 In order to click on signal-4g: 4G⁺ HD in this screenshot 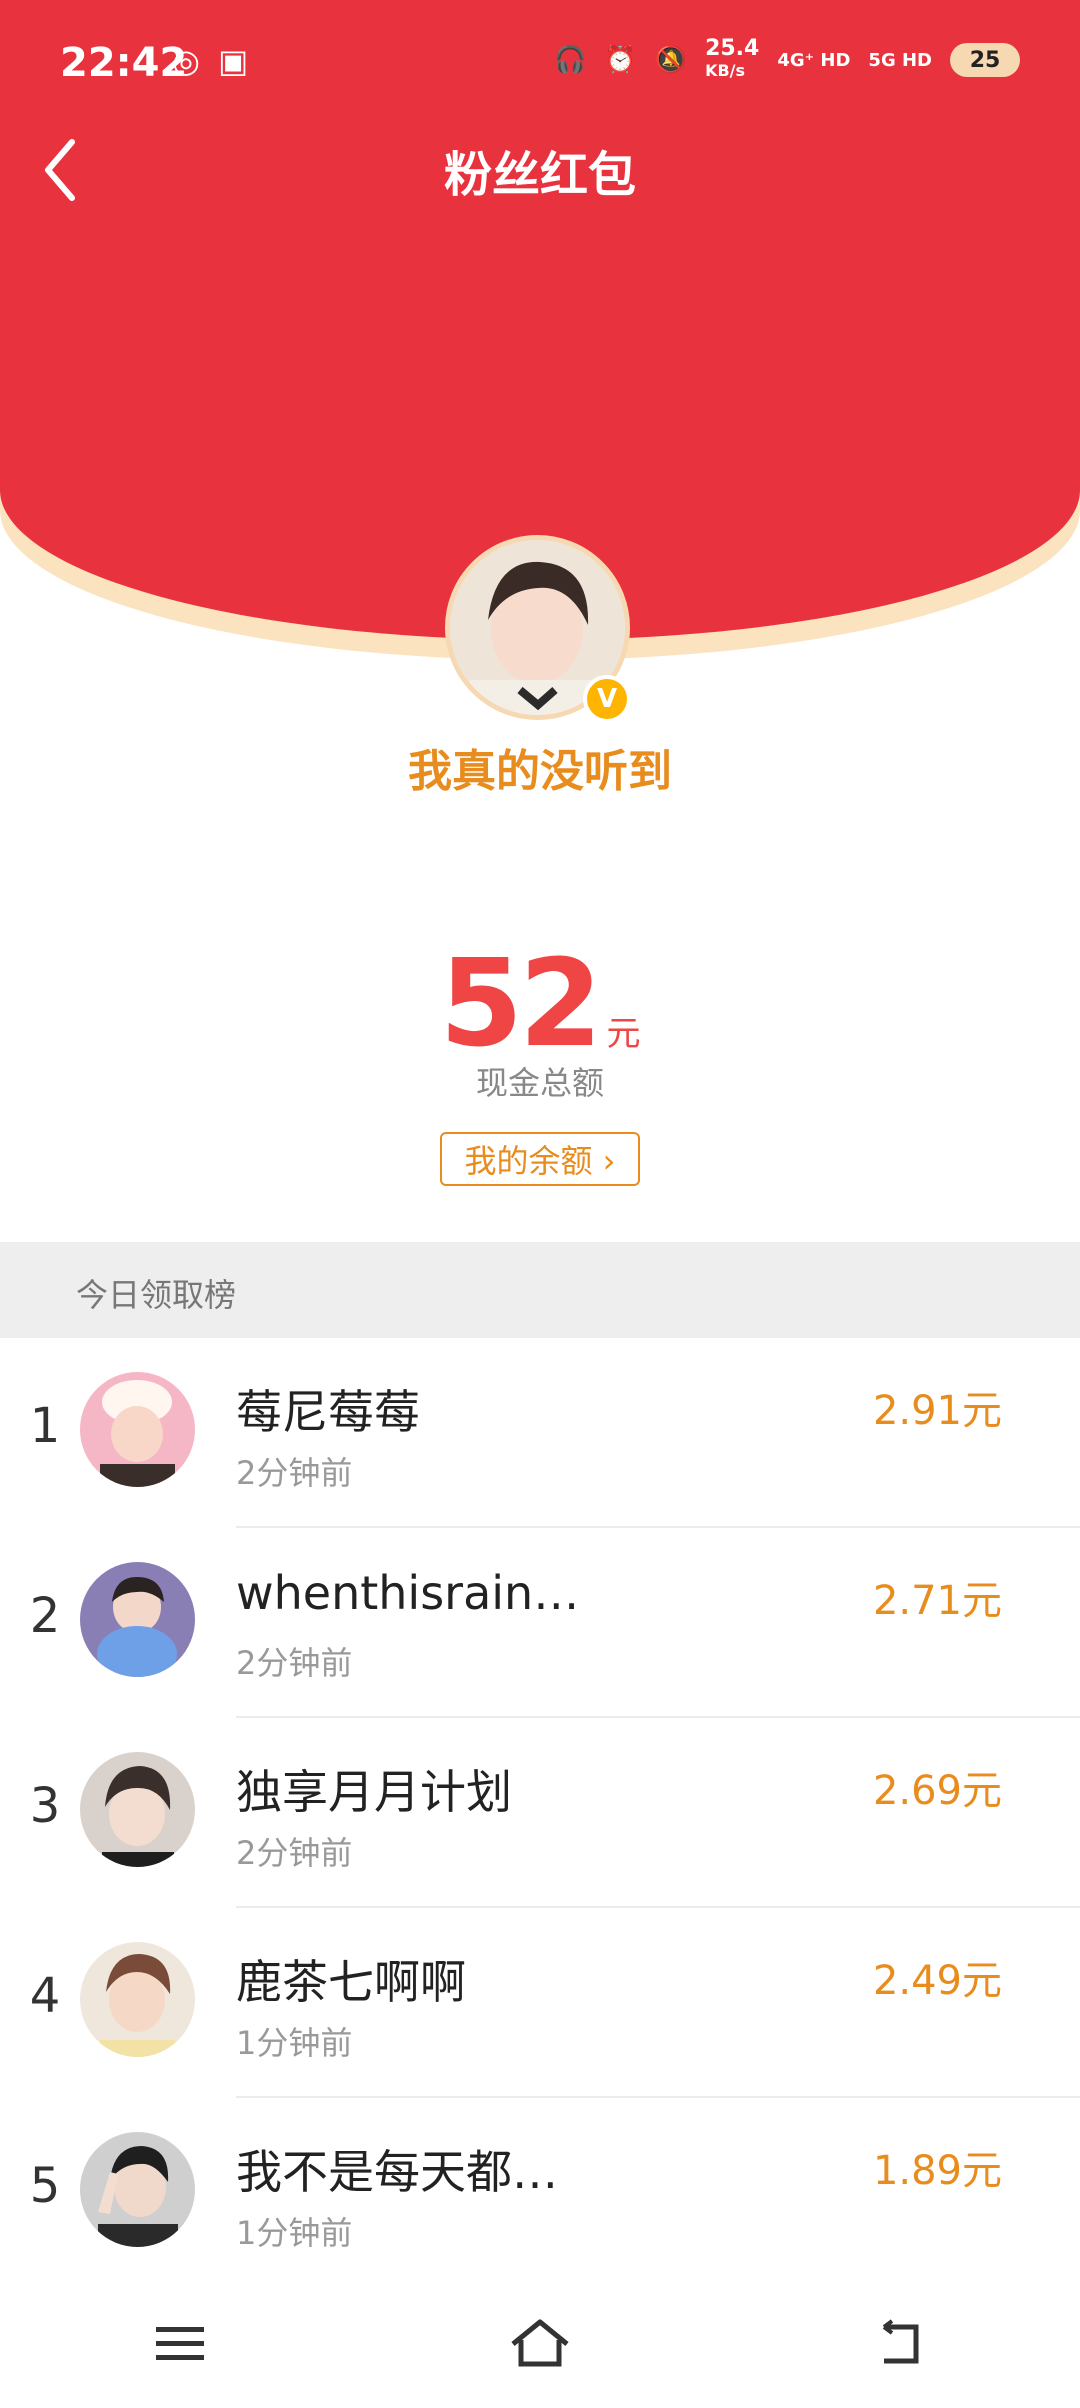, I will do `click(814, 60)`.